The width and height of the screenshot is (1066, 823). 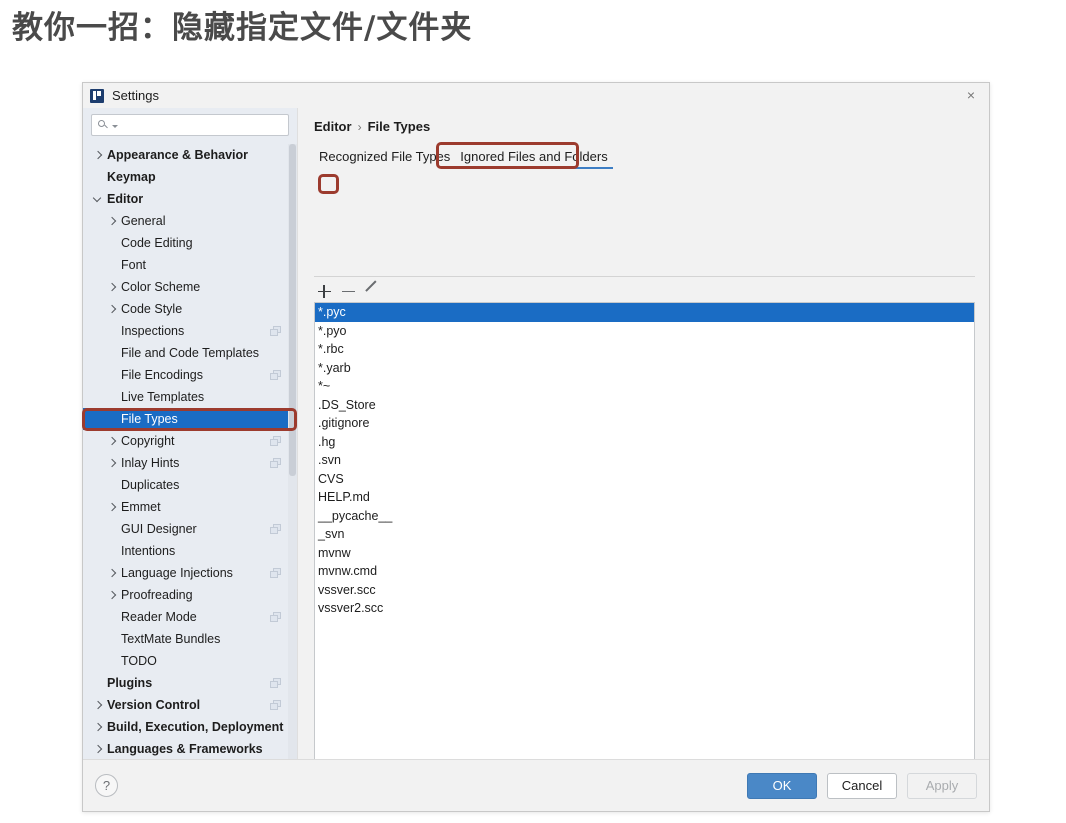 I want to click on sidebar-item-color-scheme: Color Scheme, so click(x=190, y=287).